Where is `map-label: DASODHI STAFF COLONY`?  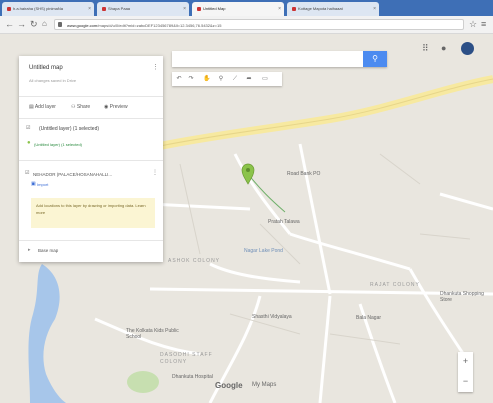 map-label: DASODHI STAFF COLONY is located at coordinates (186, 358).